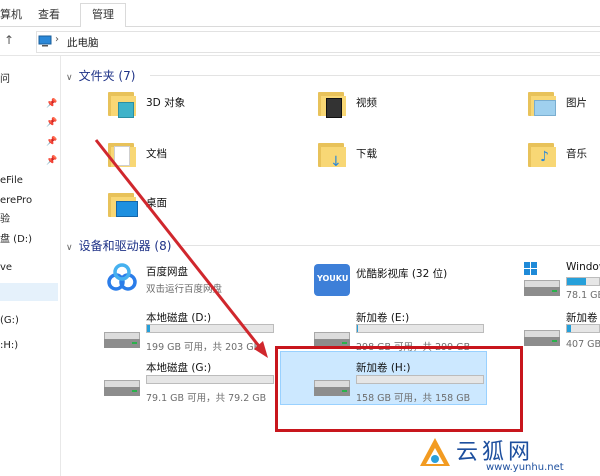 This screenshot has width=600, height=476. What do you see at coordinates (525, 467) in the screenshot?
I see `watermark-url: www.yunhu.net` at bounding box center [525, 467].